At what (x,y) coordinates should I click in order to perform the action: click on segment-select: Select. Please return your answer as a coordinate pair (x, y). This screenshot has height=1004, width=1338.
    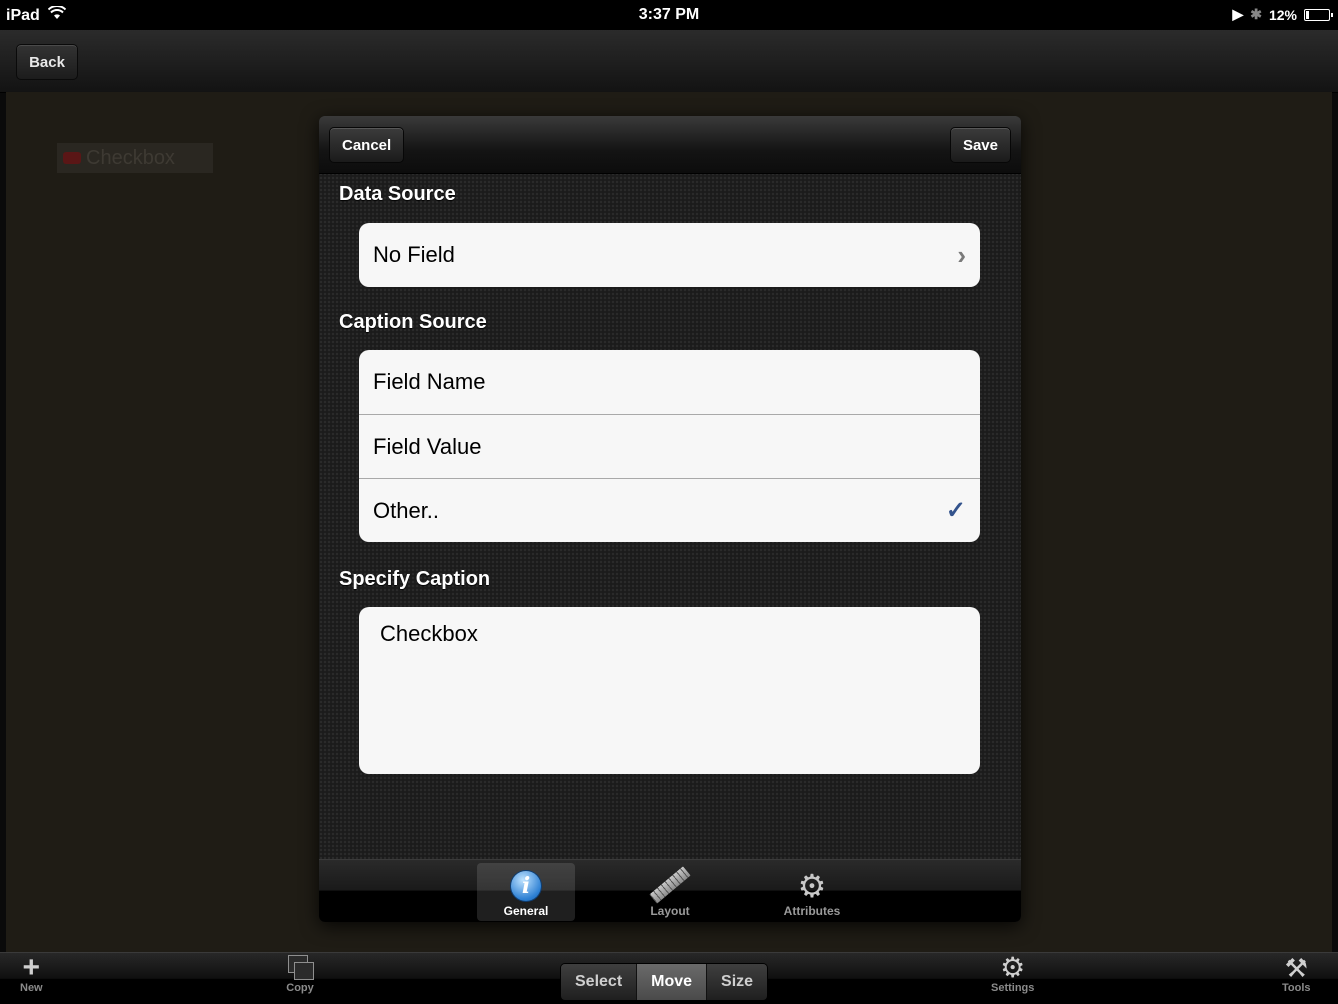
    Looking at the image, I should click on (599, 982).